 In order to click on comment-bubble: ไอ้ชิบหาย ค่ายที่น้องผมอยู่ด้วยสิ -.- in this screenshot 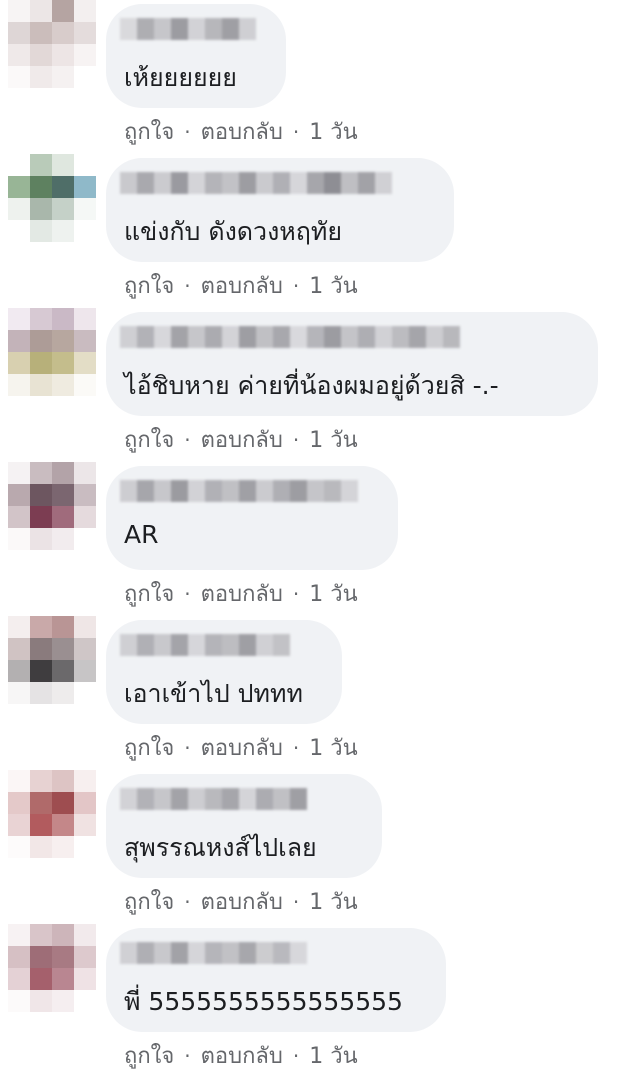, I will do `click(352, 364)`.